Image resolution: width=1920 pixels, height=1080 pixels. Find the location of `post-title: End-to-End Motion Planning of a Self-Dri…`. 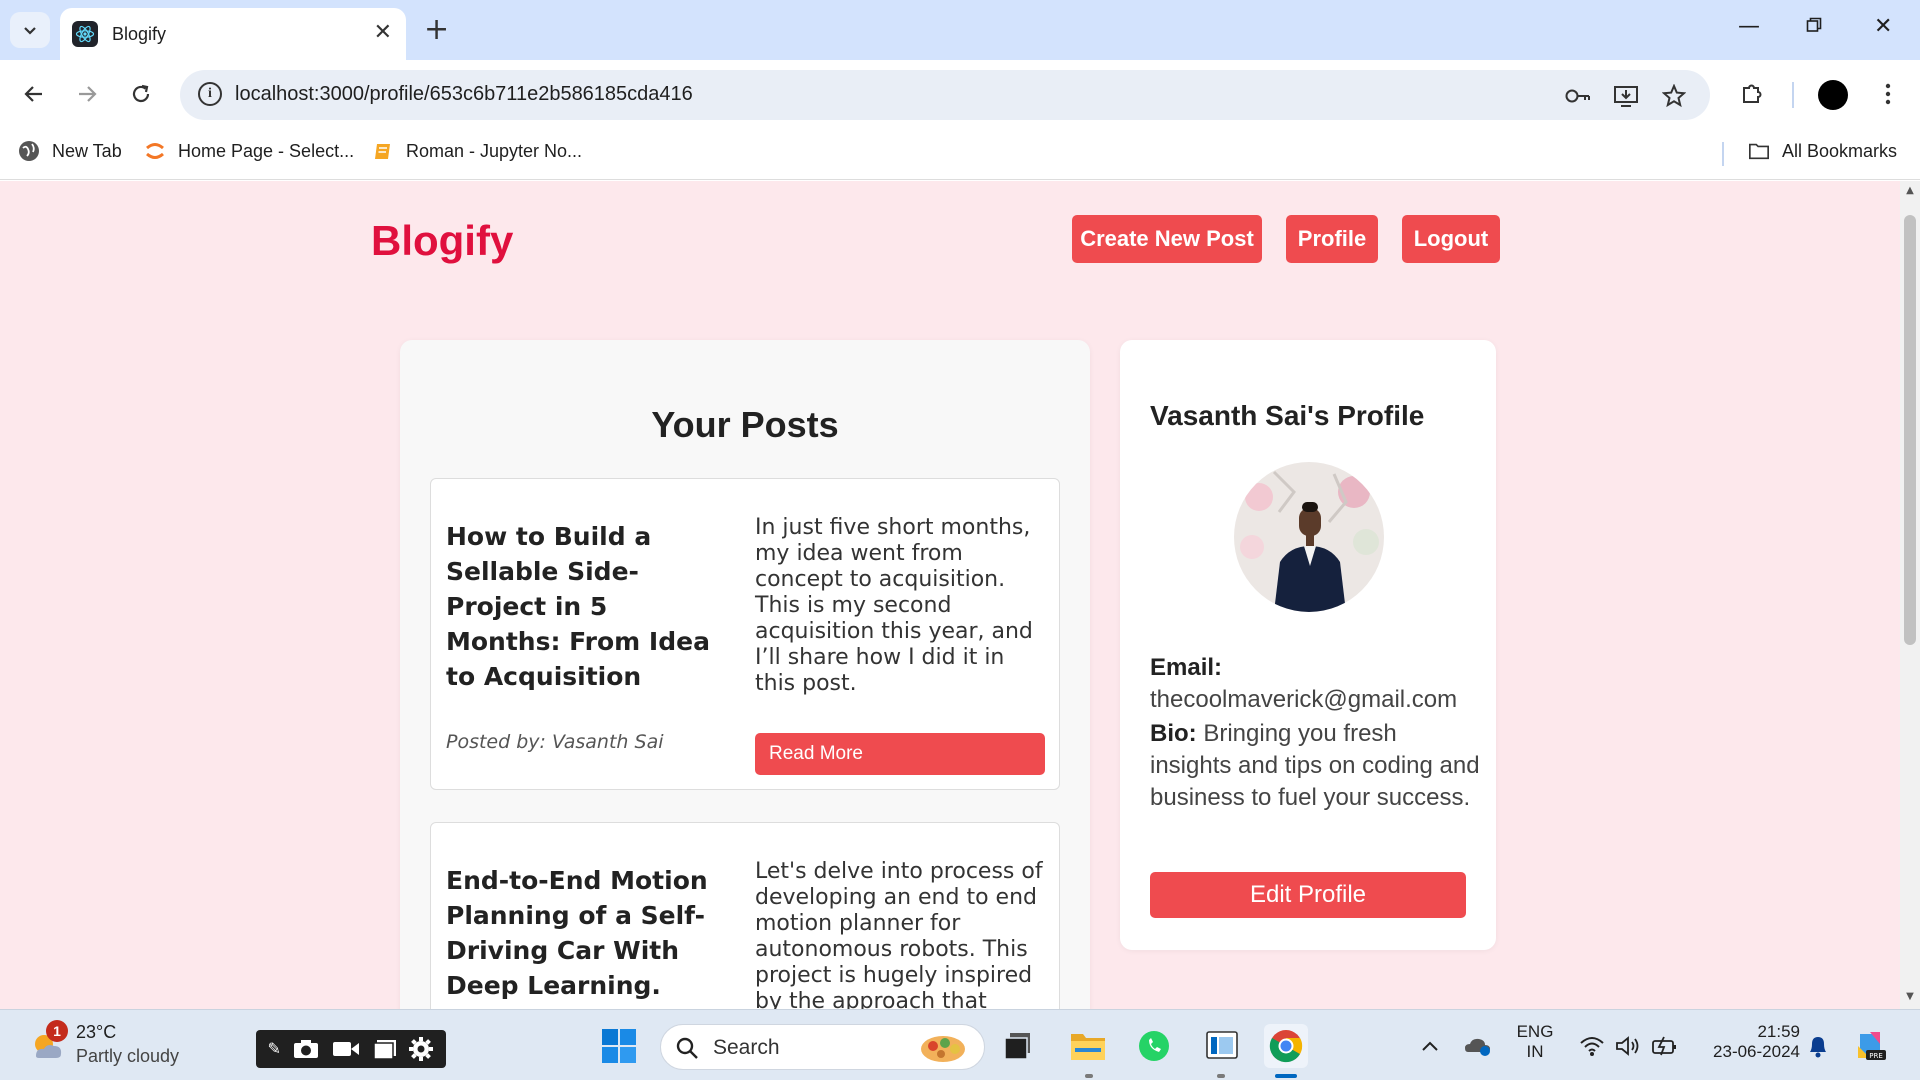

post-title: End-to-End Motion Planning of a Self-Dri… is located at coordinates (577, 933).